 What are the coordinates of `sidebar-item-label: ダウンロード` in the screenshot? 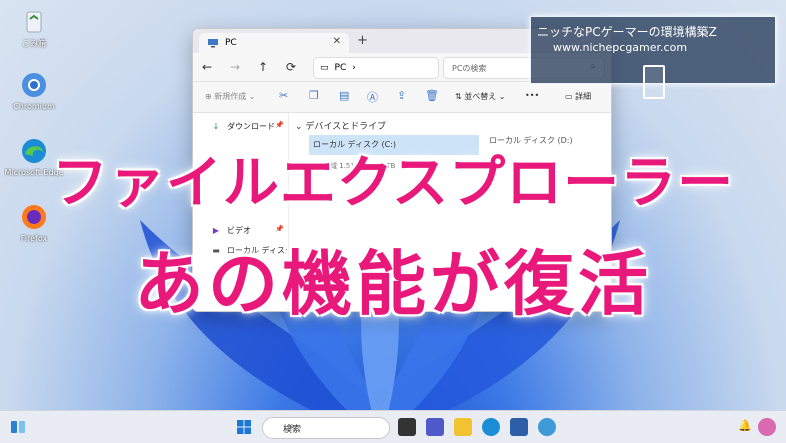 It's located at (251, 126).